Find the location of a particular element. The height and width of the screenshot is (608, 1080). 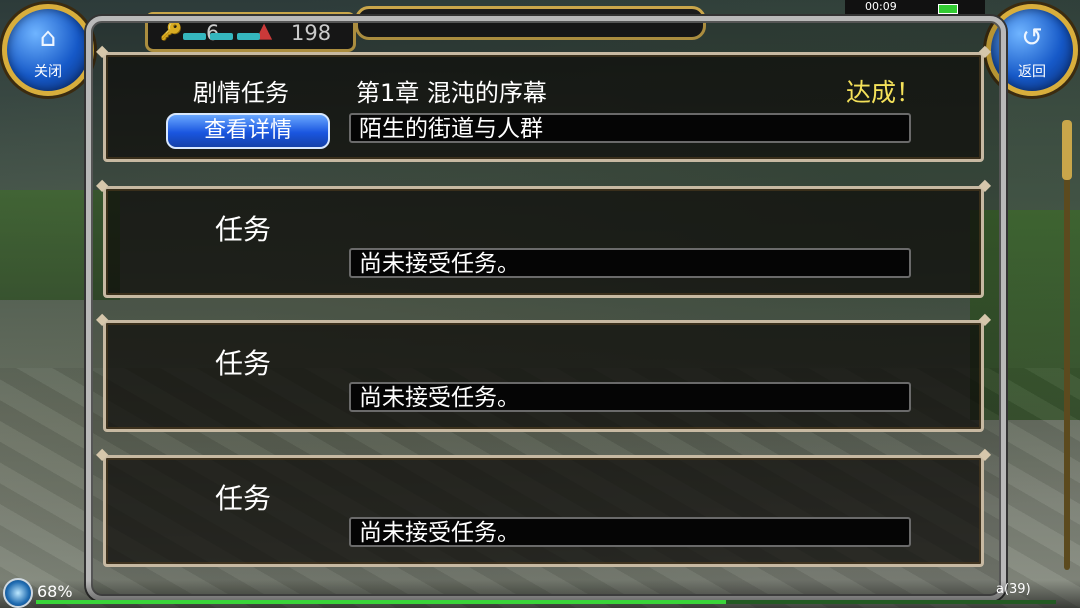

scrollbar-track is located at coordinates (1067, 345).